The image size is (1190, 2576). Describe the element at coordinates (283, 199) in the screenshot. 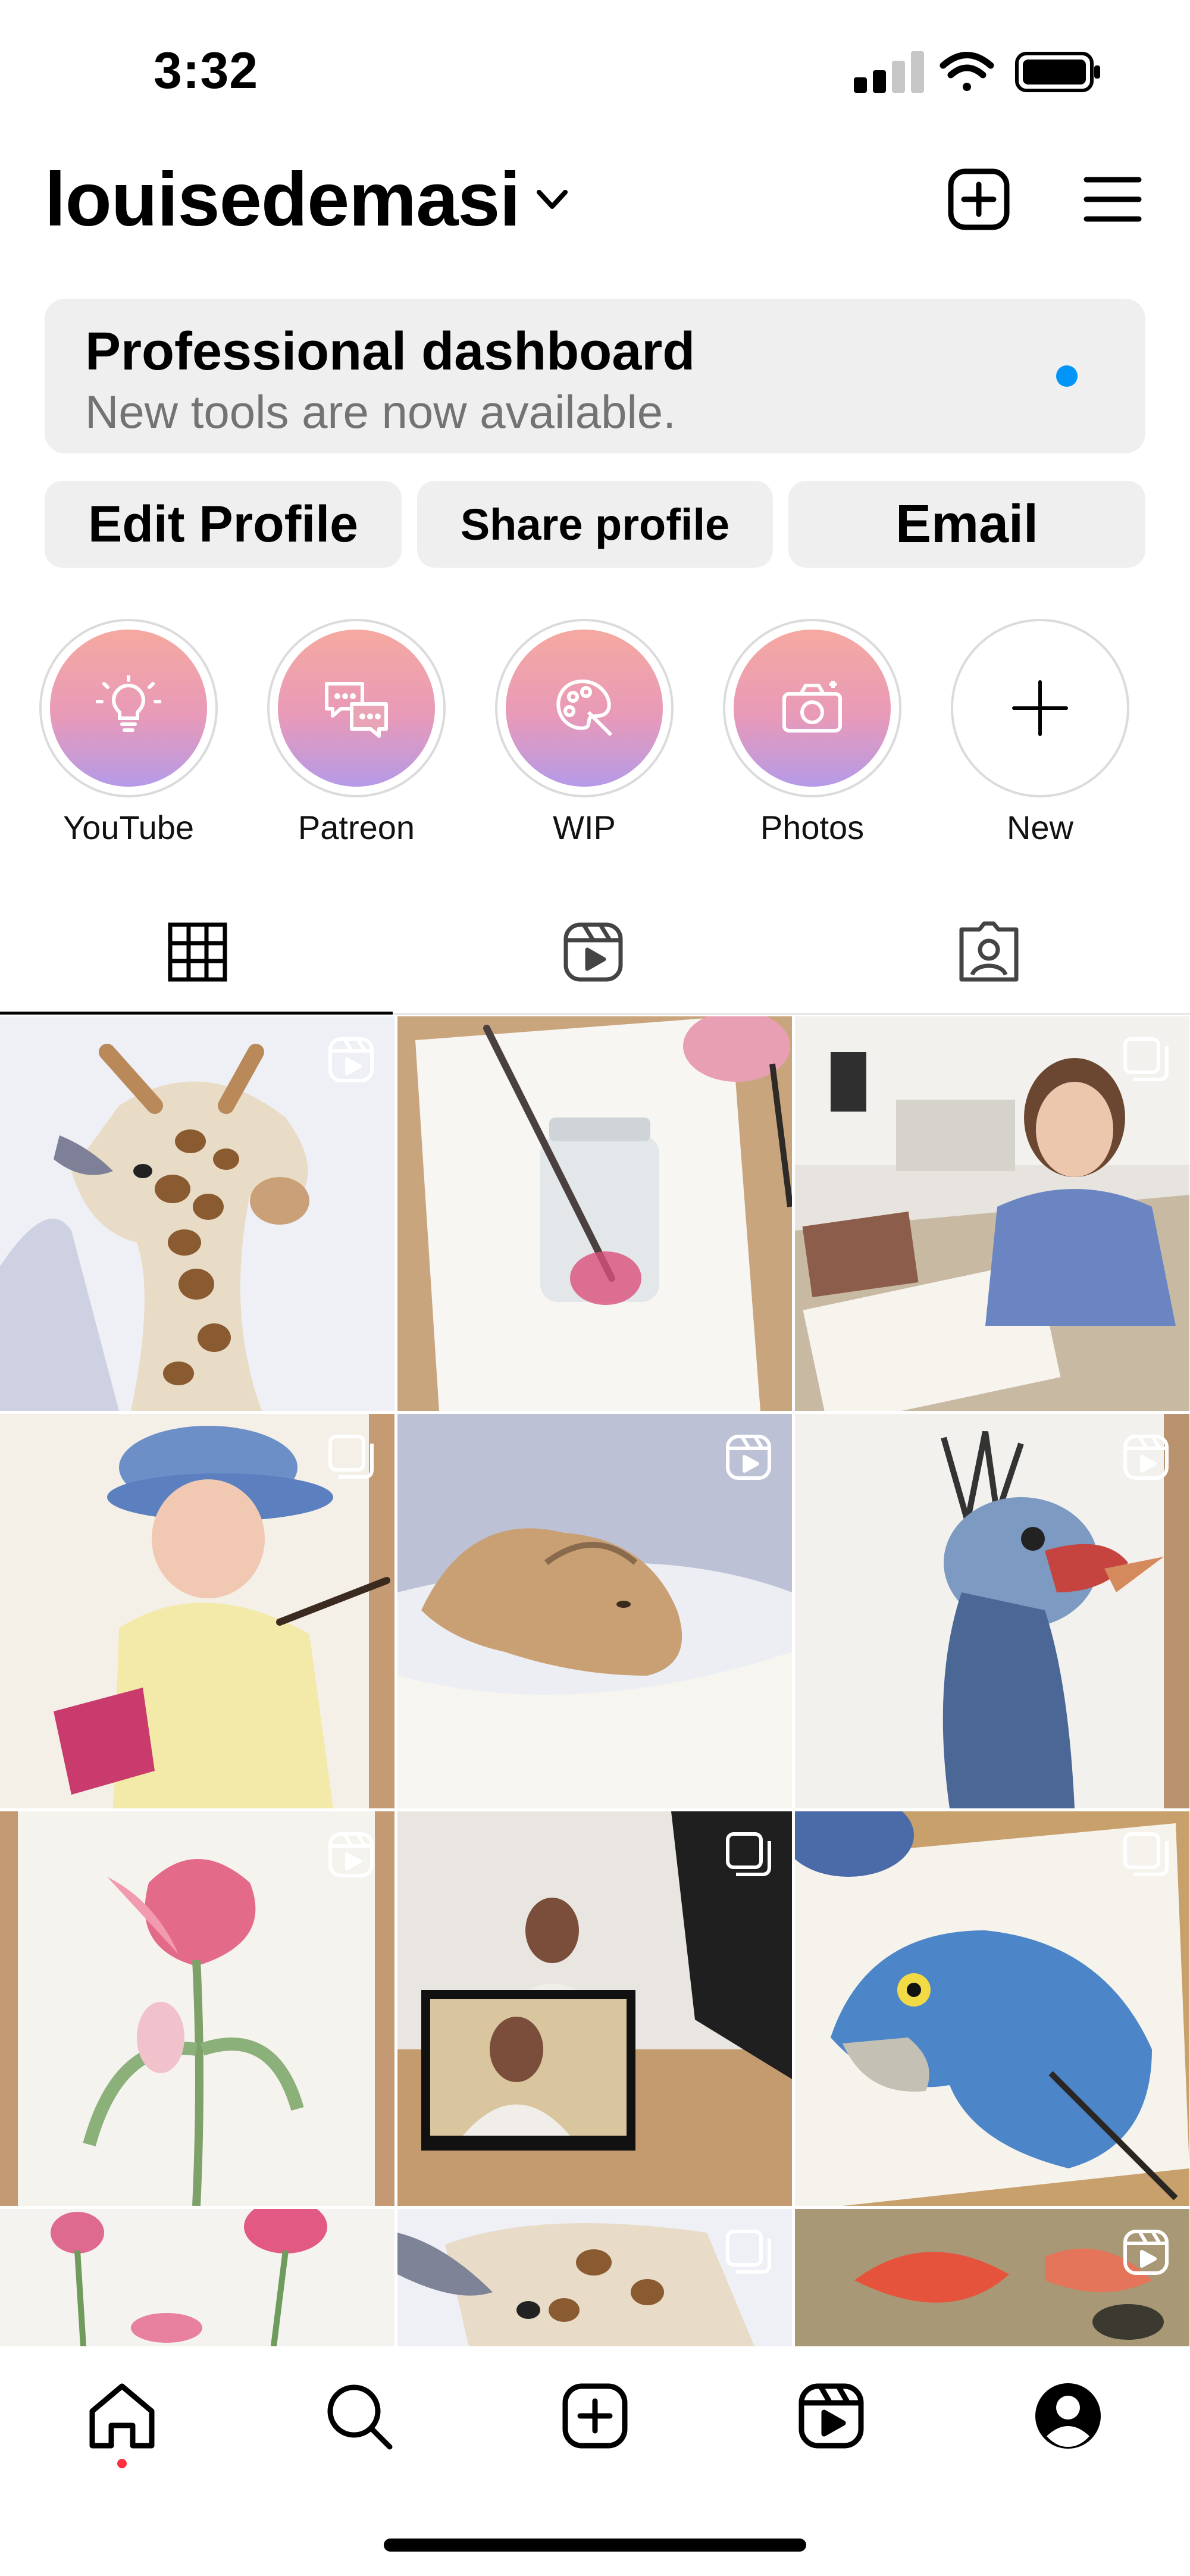

I see `profile-username: louisedemasi` at that location.